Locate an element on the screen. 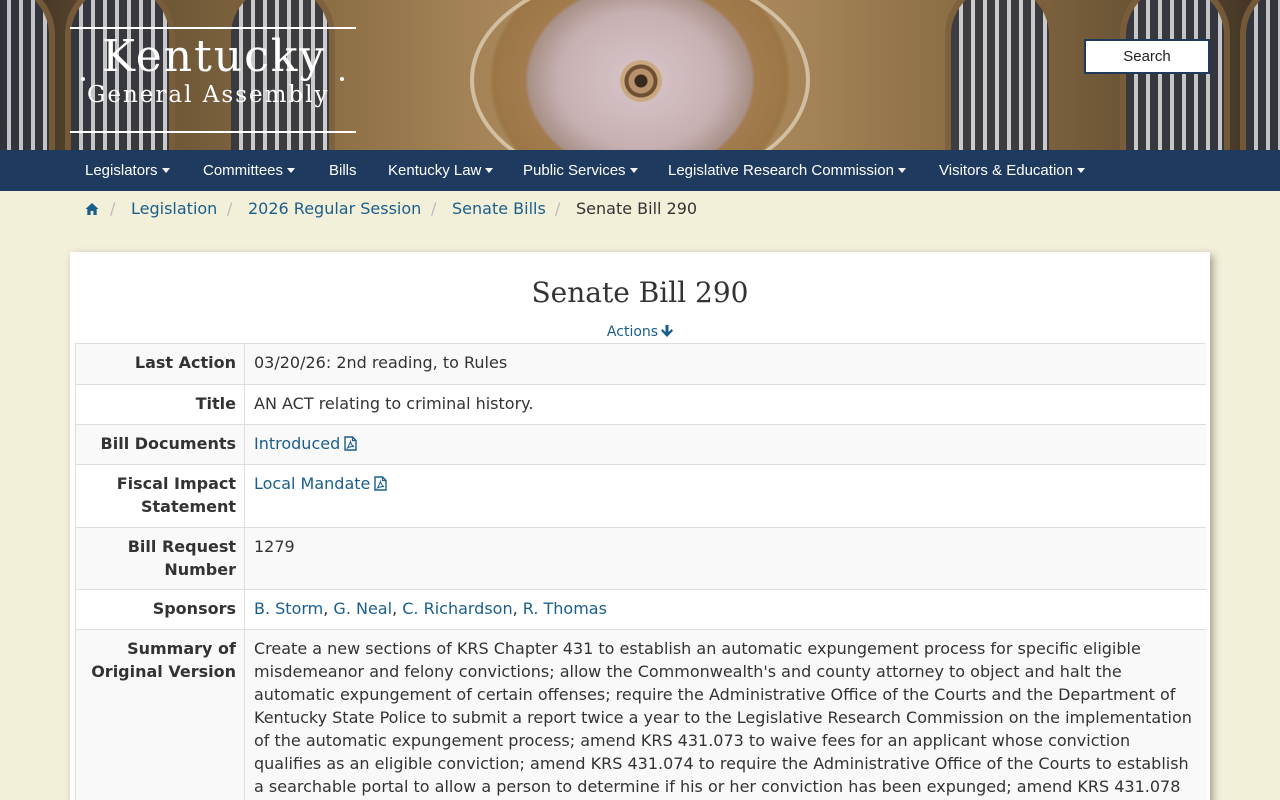 The width and height of the screenshot is (1280, 800). home-icon is located at coordinates (92, 209).